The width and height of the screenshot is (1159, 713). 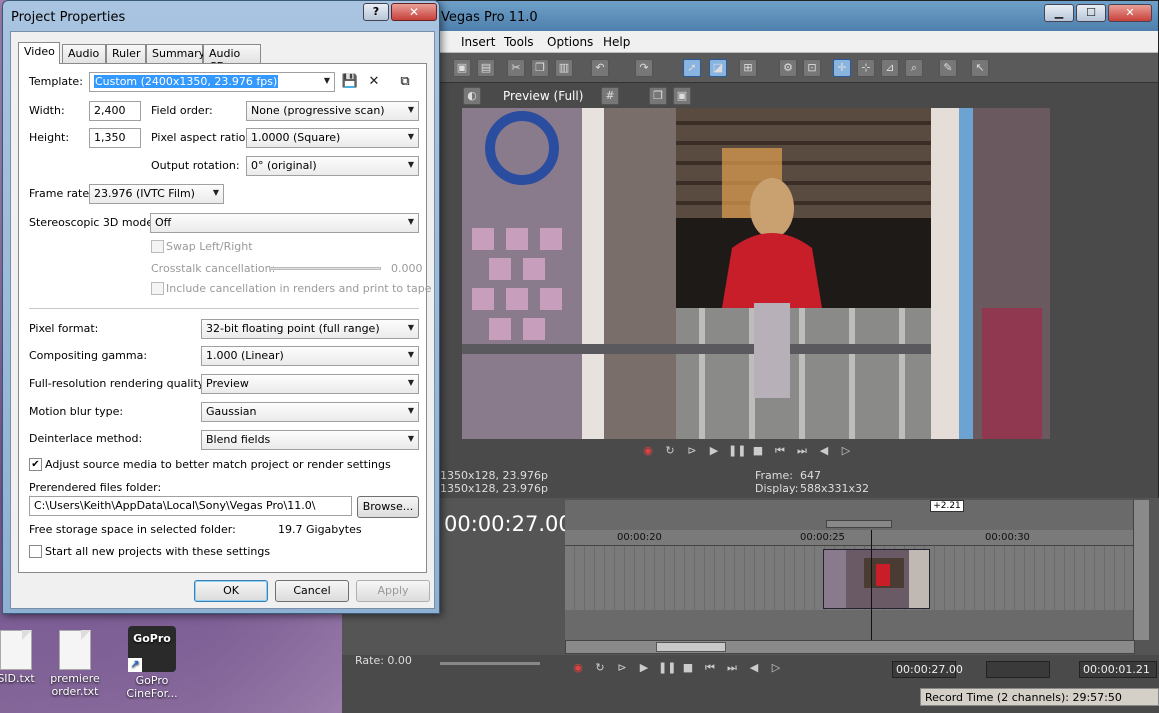 I want to click on zoom-tool-icon: ⌕, so click(x=914, y=68).